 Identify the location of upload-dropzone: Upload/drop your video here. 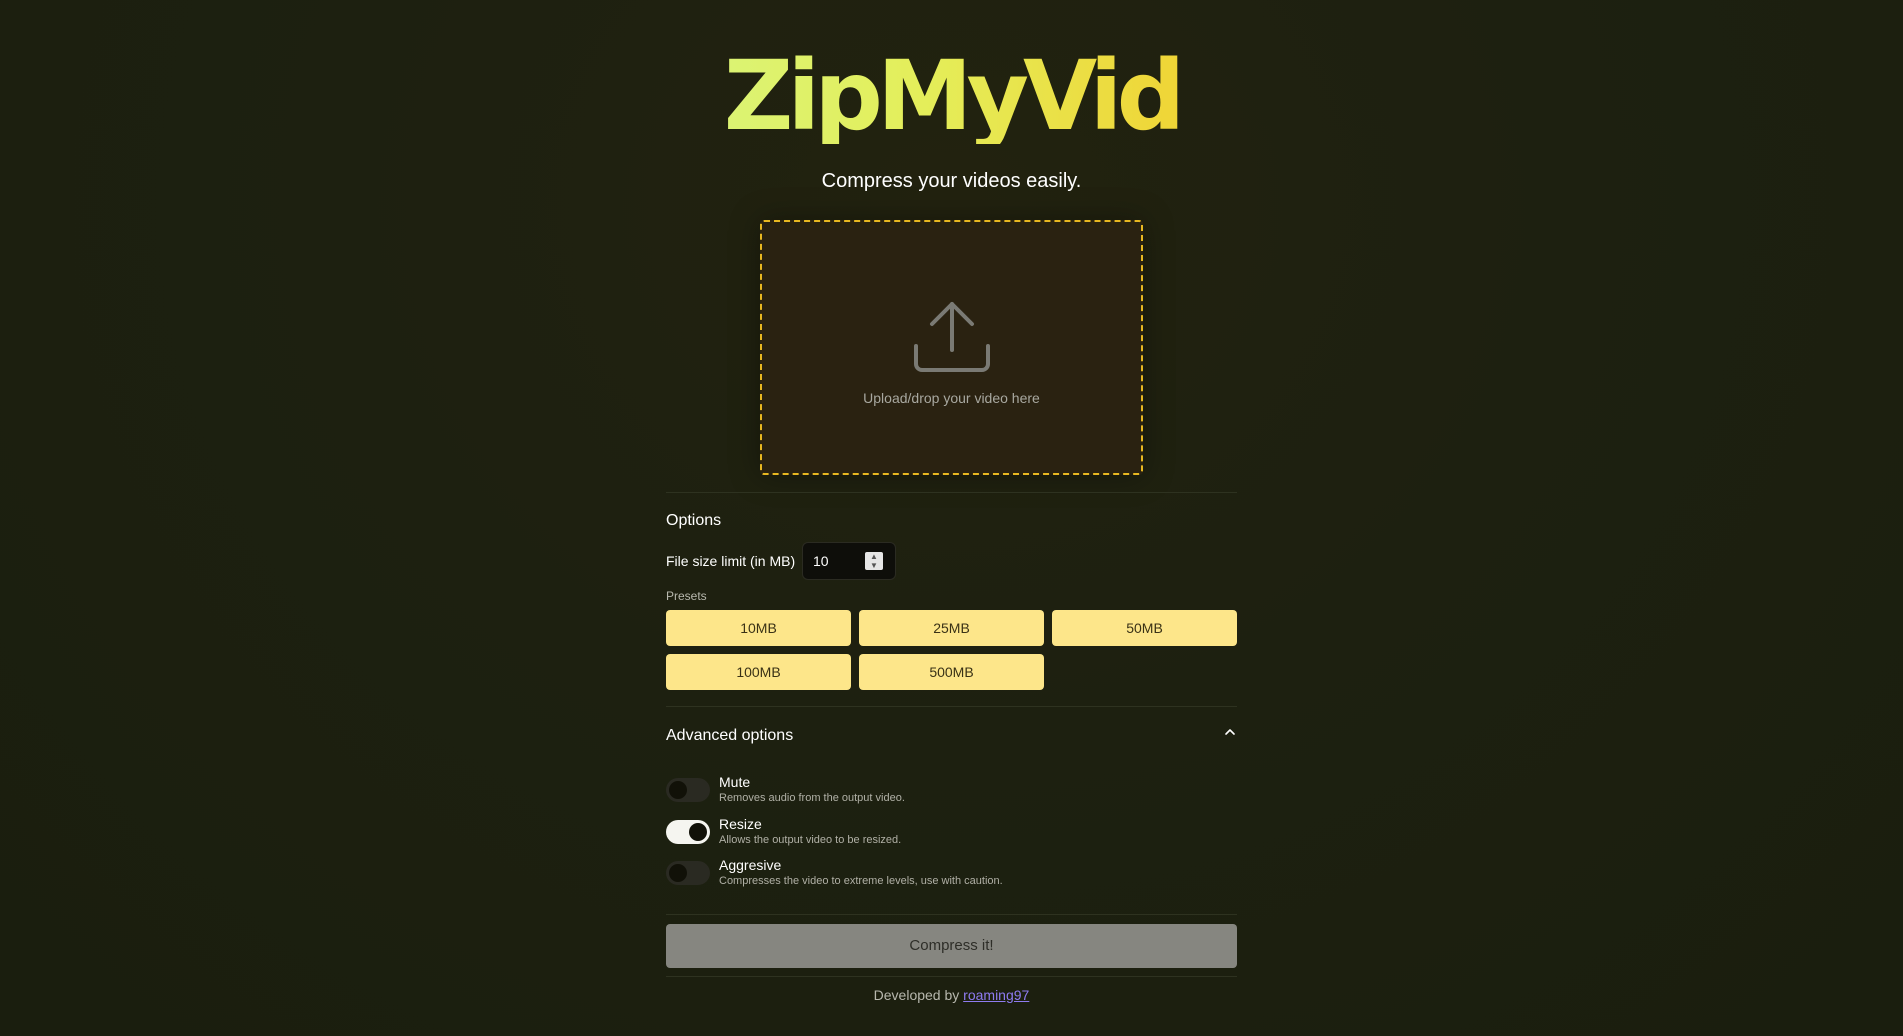
(951, 347).